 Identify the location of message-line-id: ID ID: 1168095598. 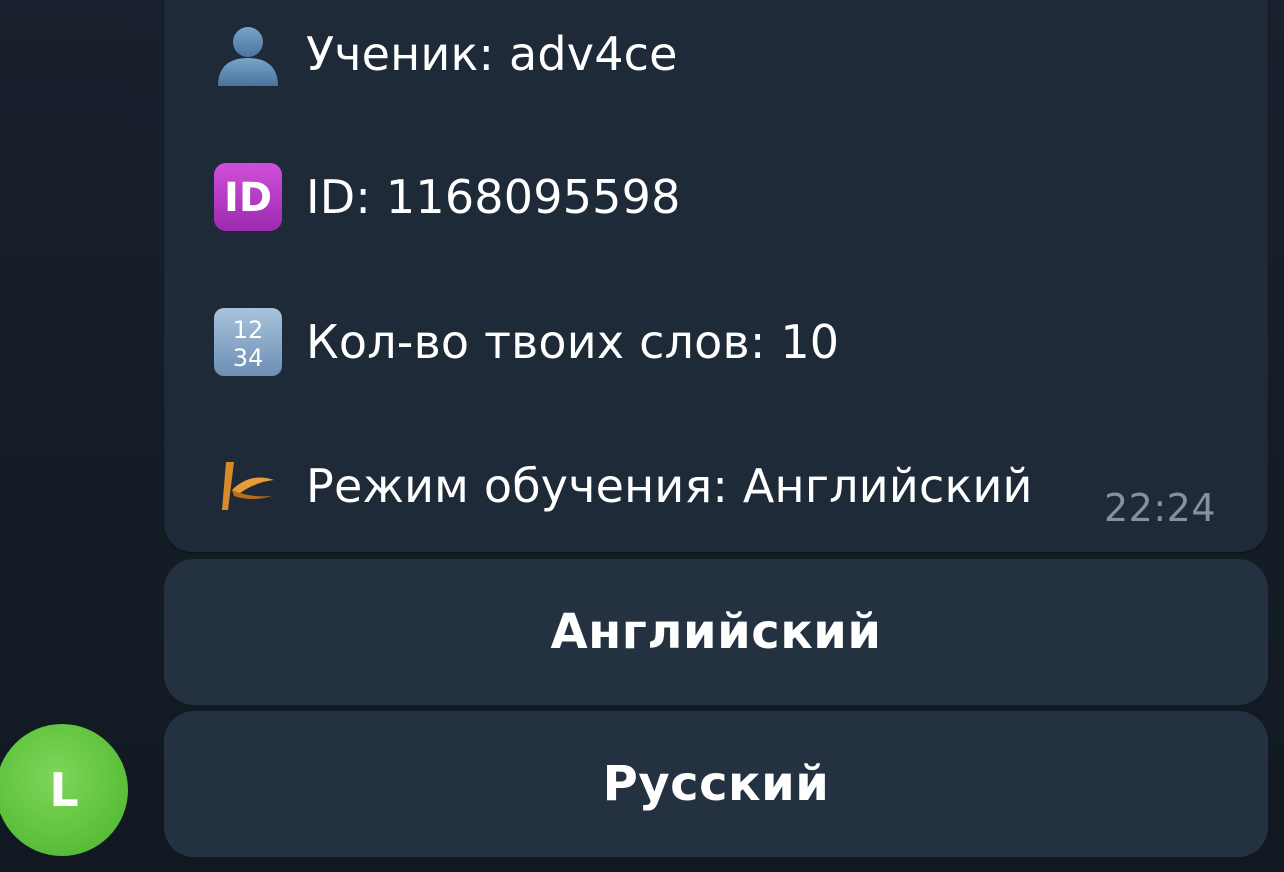
(446, 197).